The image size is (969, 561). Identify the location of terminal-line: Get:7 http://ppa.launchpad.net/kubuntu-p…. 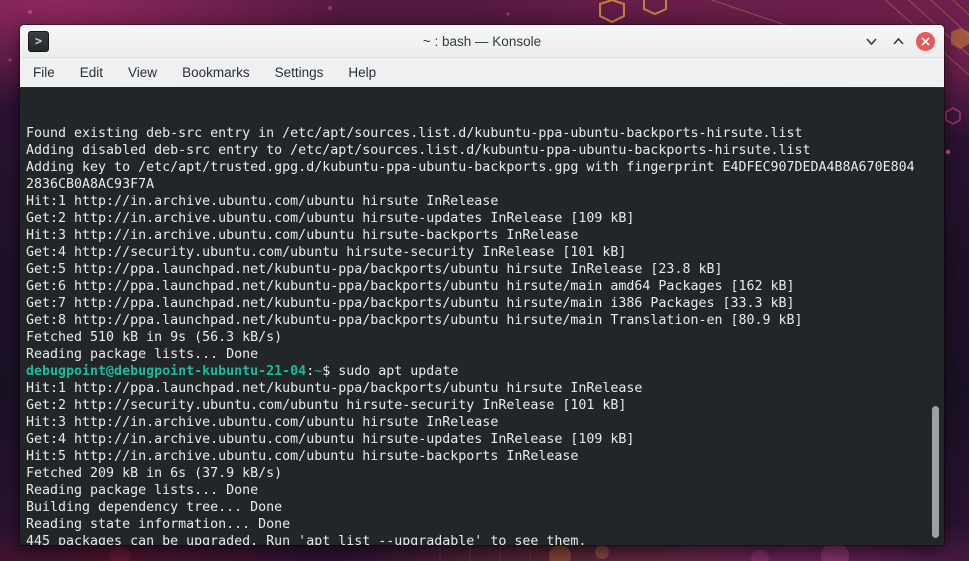
(410, 303).